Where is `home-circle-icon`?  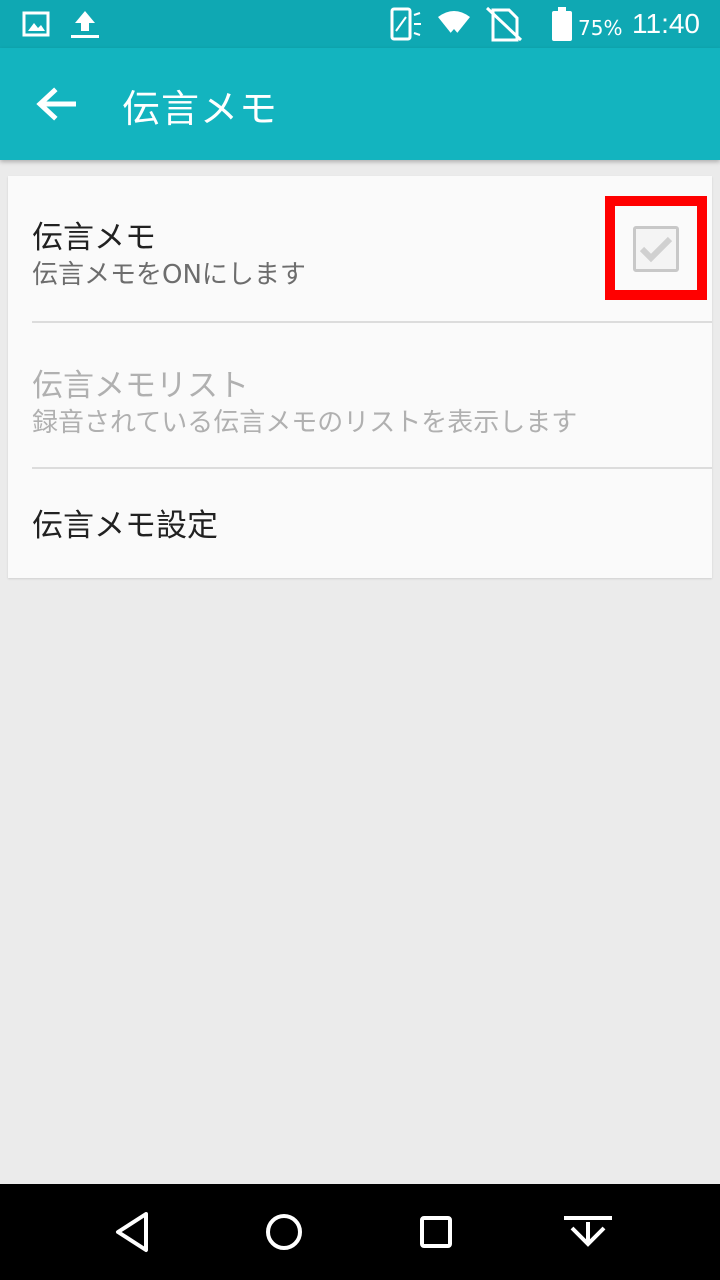
home-circle-icon is located at coordinates (284, 1232).